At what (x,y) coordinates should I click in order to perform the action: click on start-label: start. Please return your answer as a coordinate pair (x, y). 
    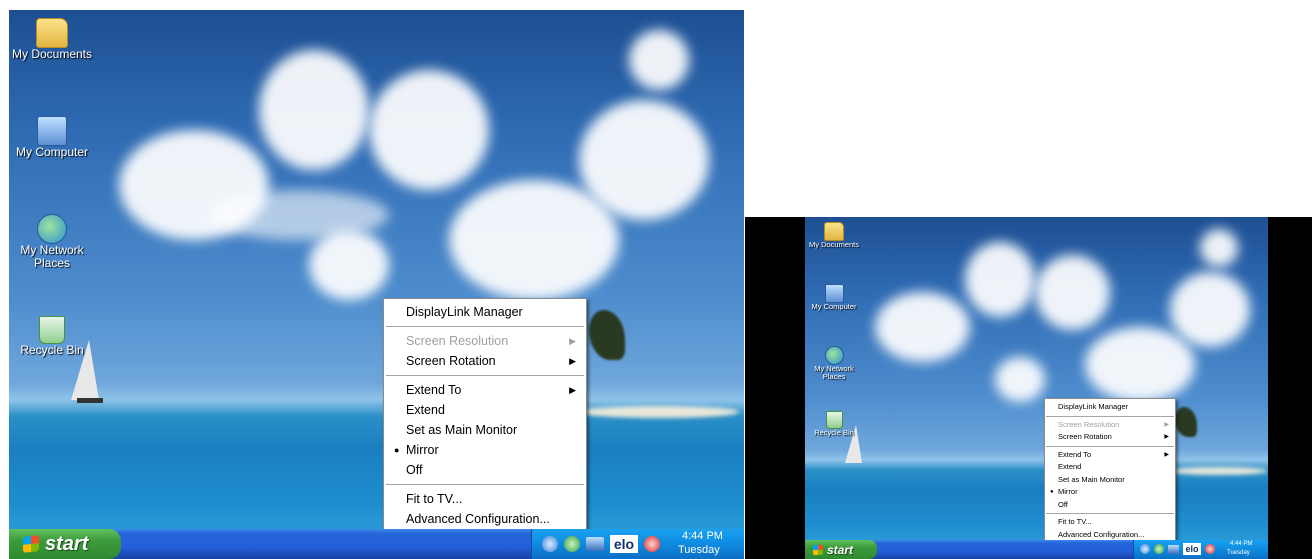
    Looking at the image, I should click on (840, 549).